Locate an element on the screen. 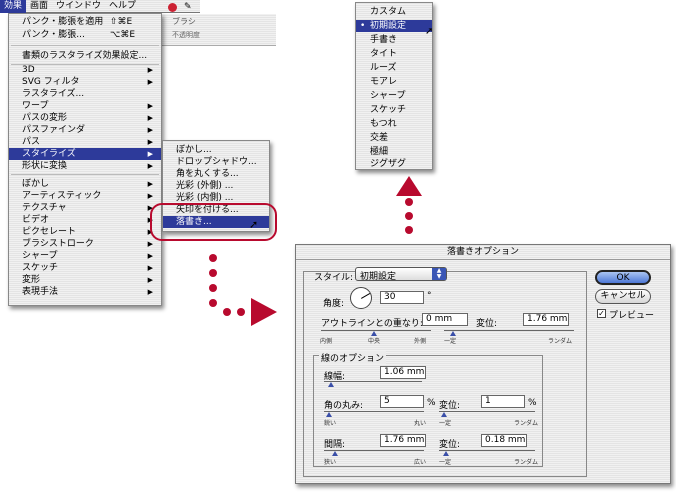  menu-item-distort-transform: パスの変形 ▶ is located at coordinates (85, 118).